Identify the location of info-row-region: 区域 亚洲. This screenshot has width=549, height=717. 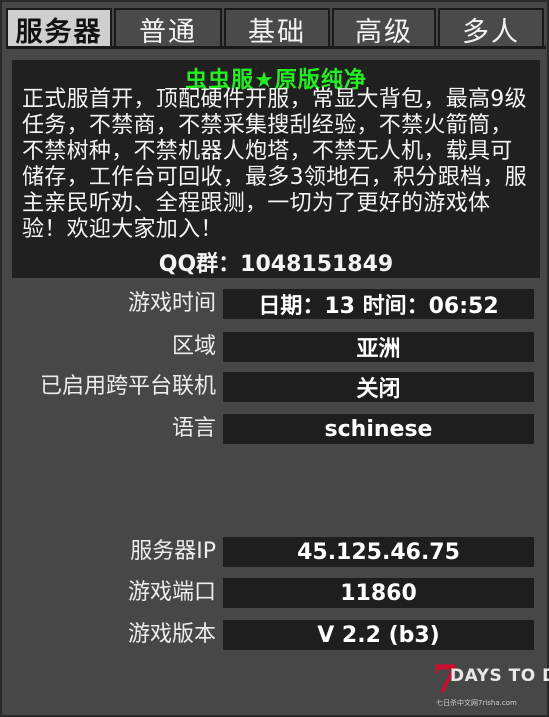
(275, 347).